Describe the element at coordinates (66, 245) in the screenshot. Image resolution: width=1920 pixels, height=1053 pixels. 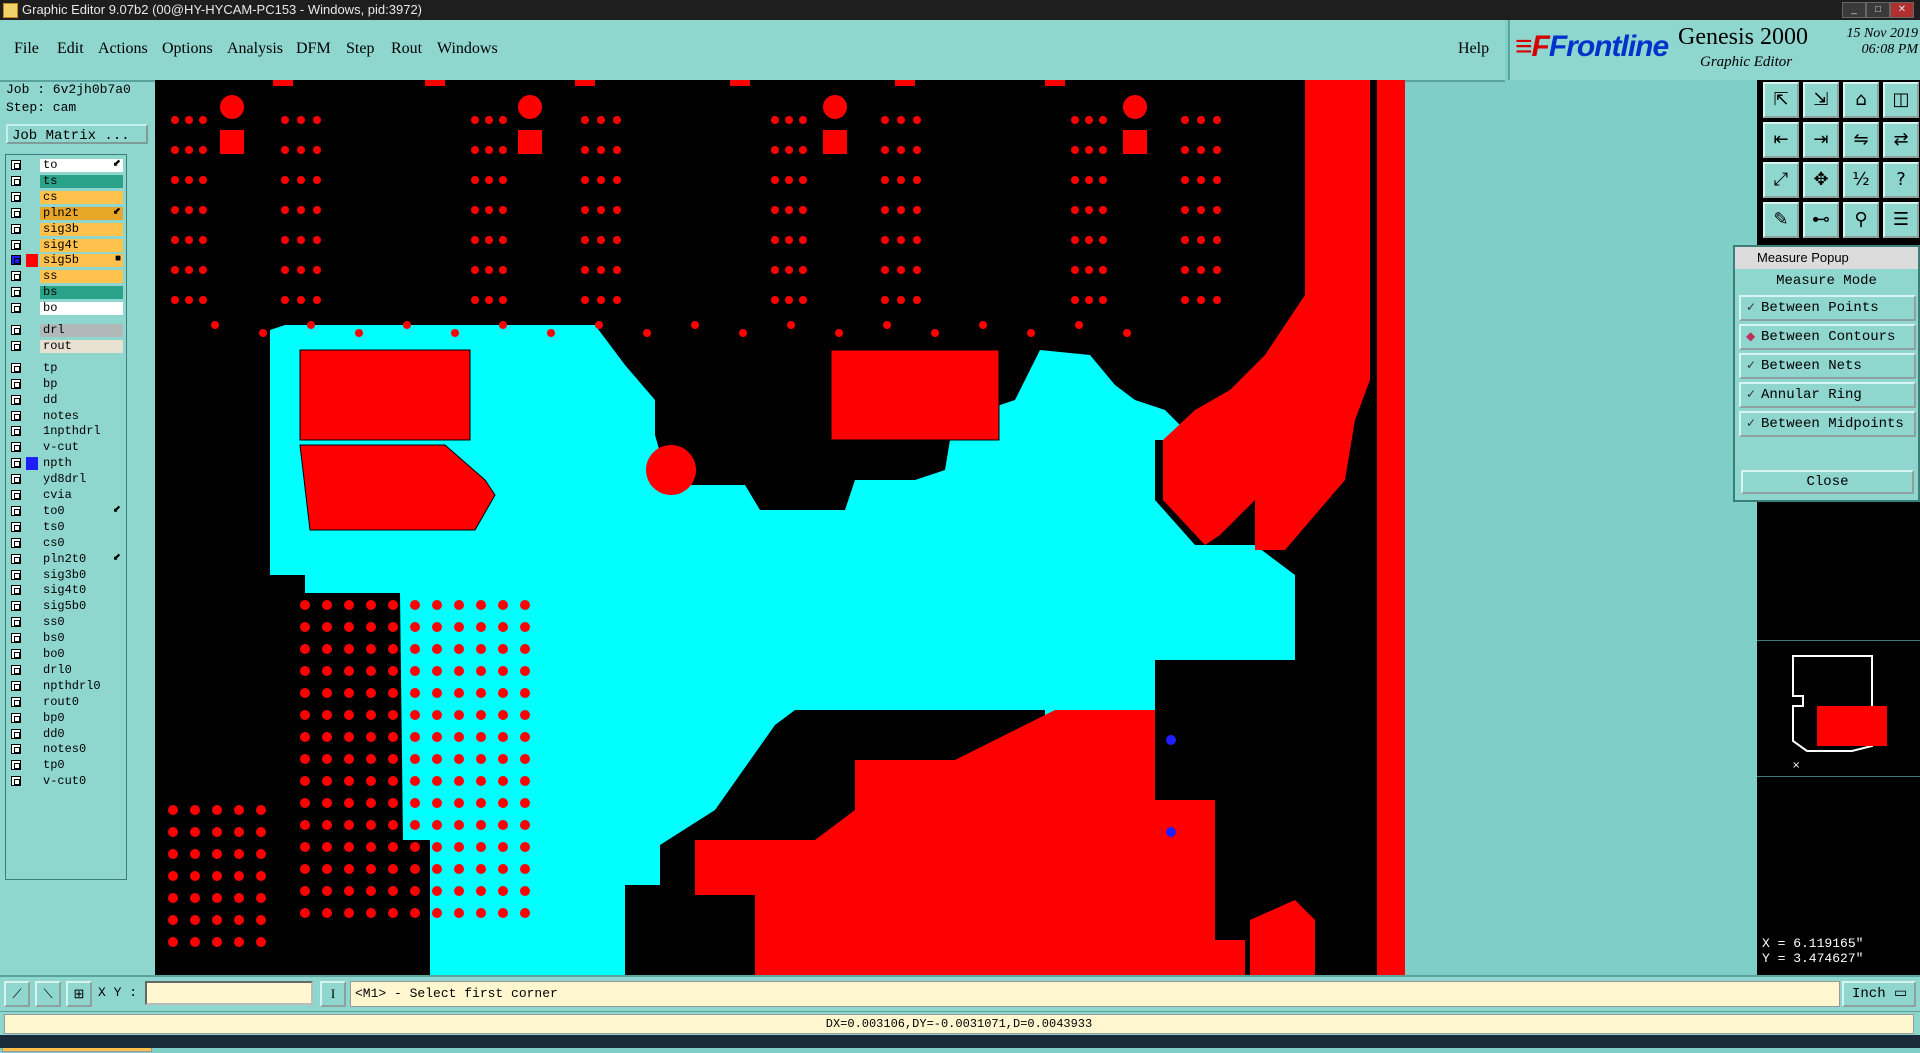
I see `layer-row: sig4t` at that location.